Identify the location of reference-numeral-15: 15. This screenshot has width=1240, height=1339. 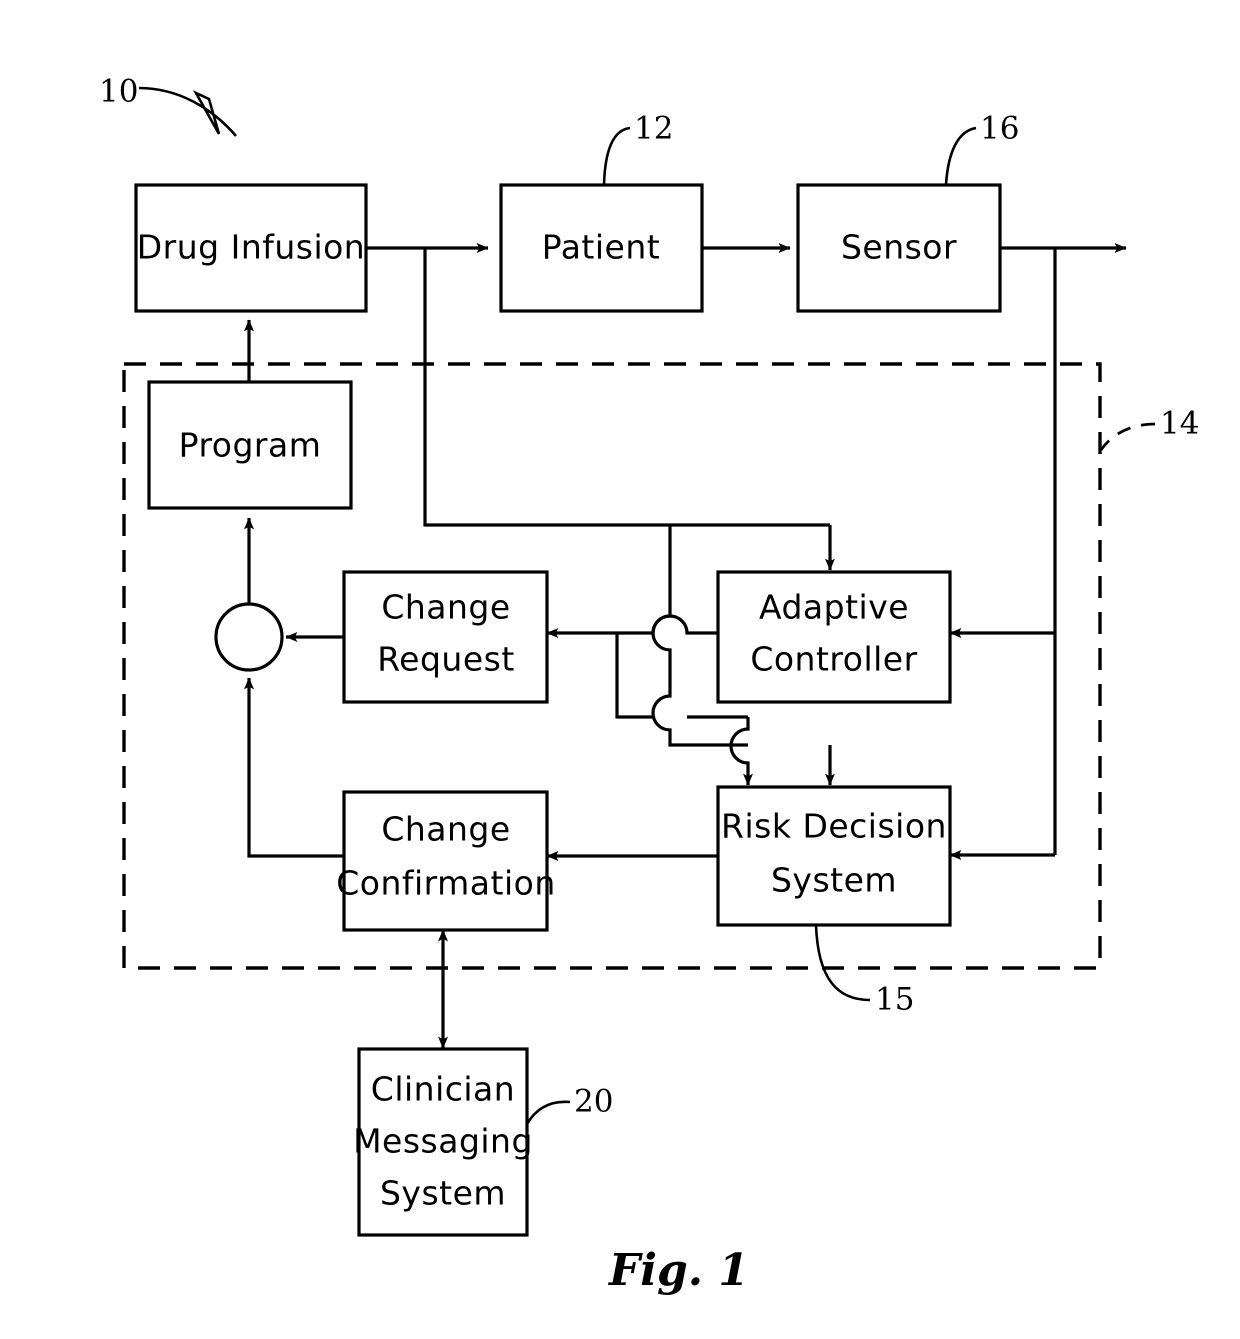
(864, 971).